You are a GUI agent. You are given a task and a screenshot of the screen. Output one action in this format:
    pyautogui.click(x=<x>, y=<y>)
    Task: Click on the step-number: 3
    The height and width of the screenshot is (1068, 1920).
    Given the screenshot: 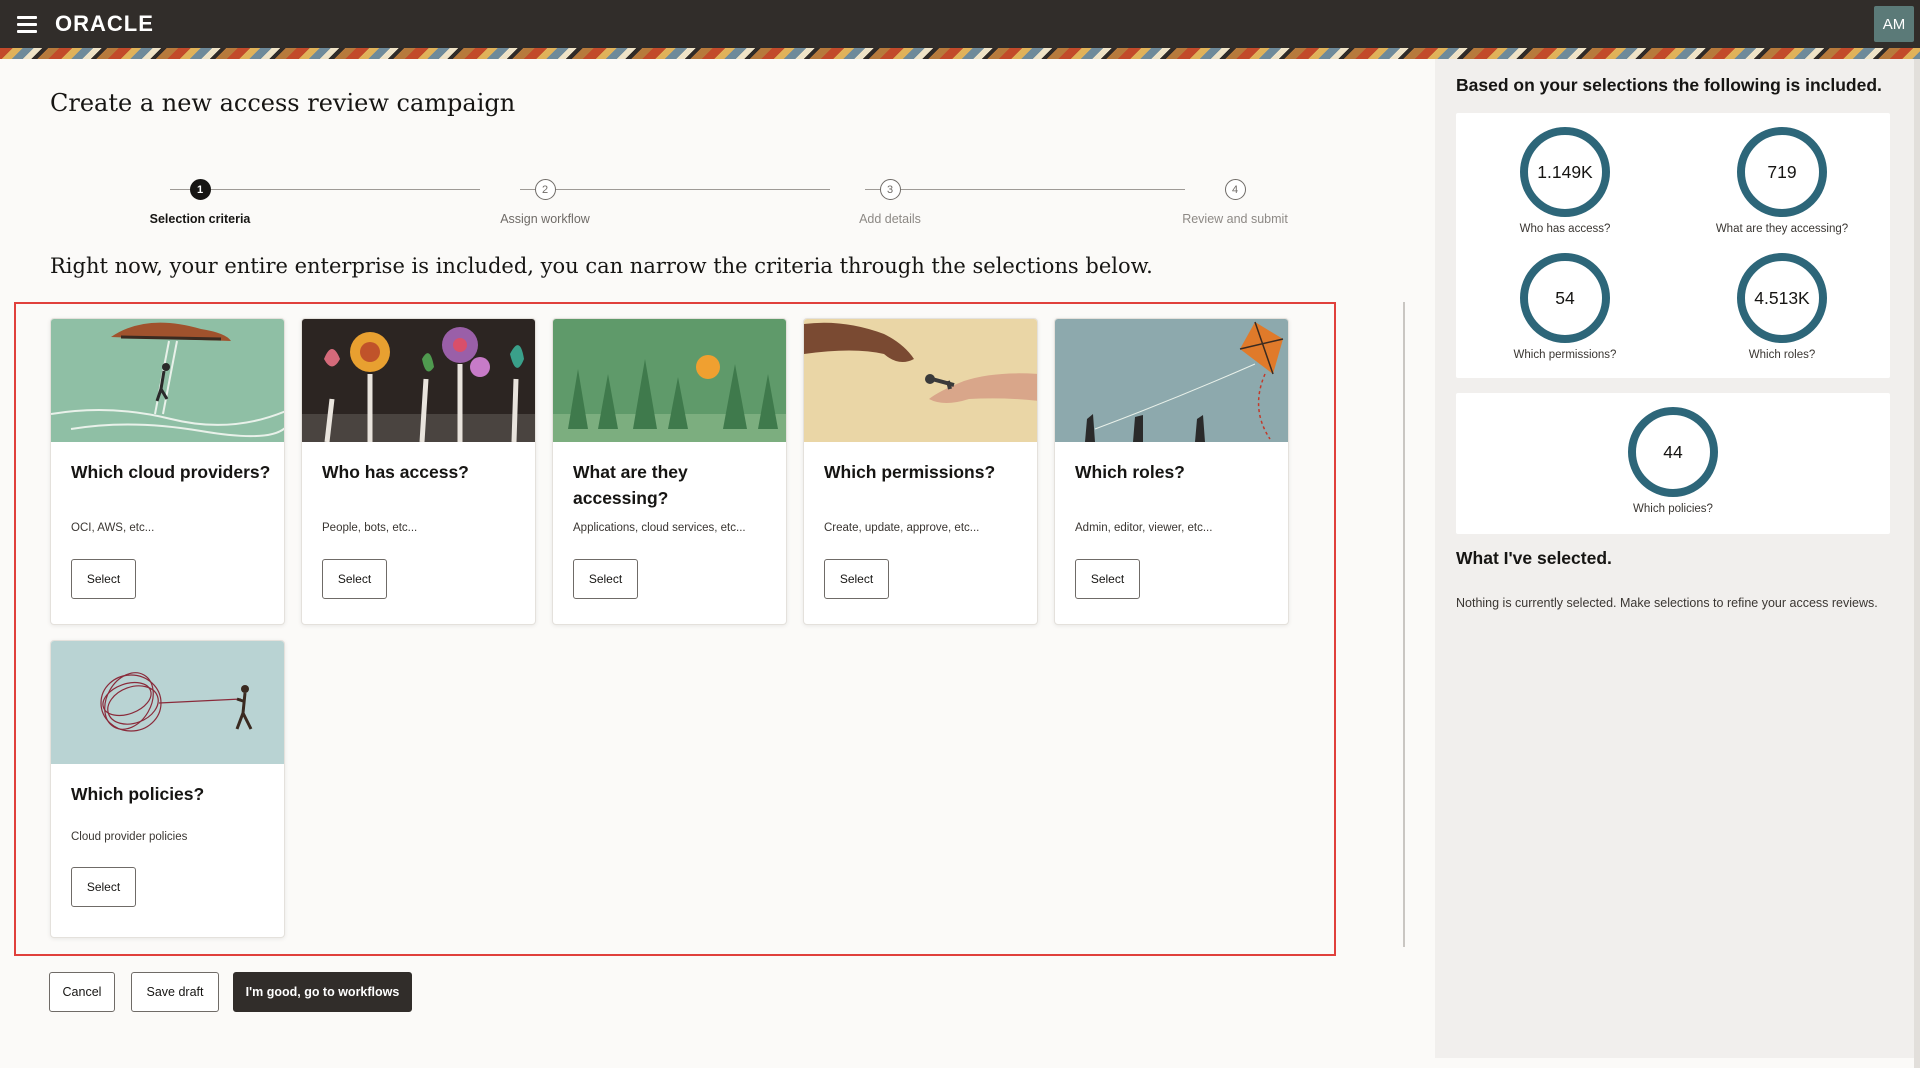 What is the action you would take?
    pyautogui.click(x=890, y=189)
    